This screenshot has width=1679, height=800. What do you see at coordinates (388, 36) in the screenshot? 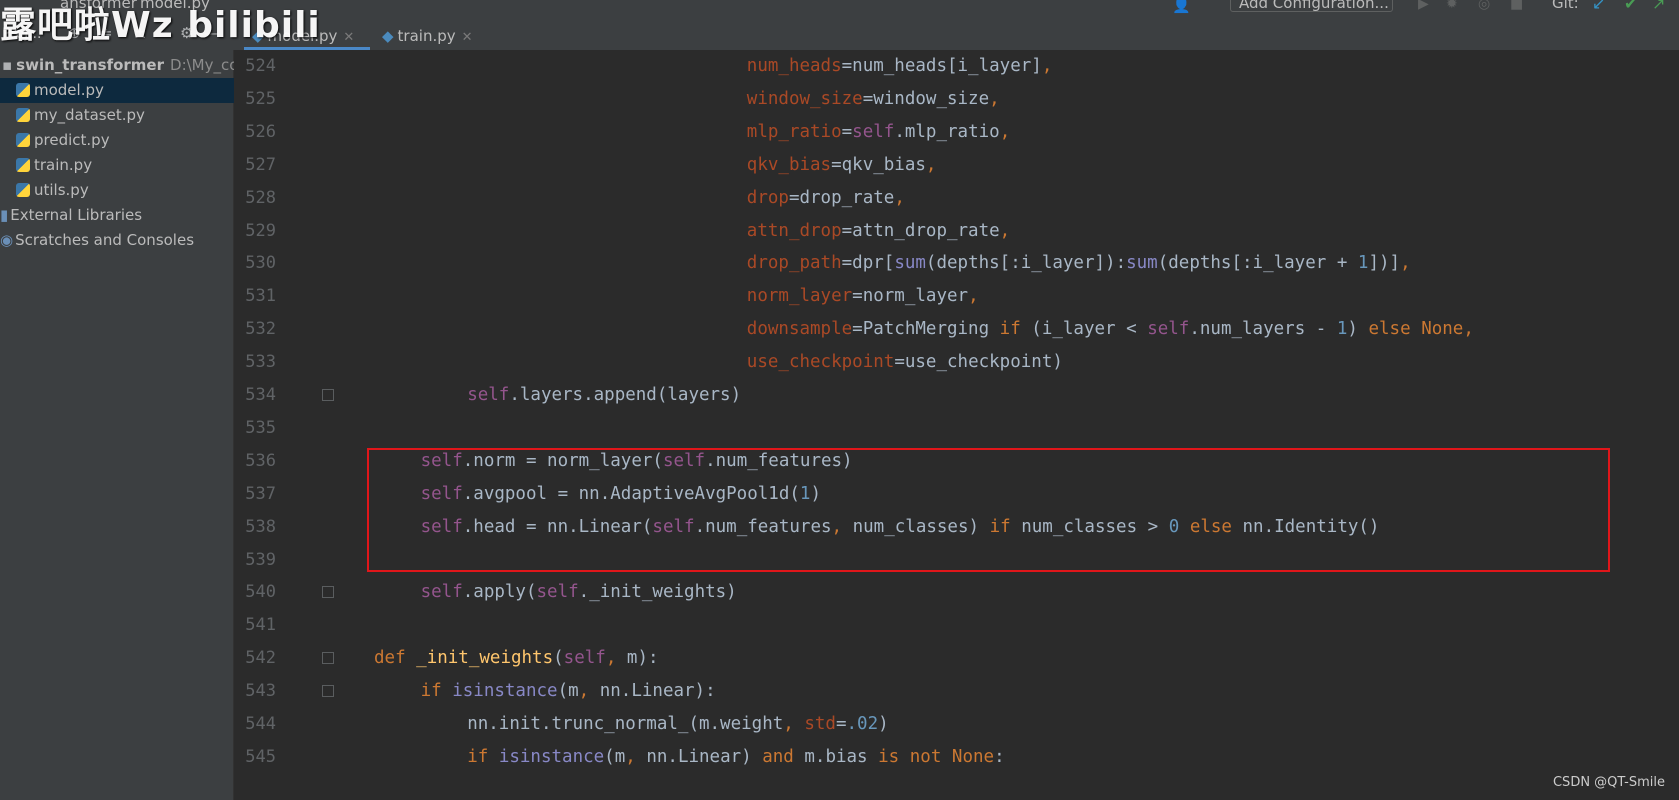
I see `python-file-icon: ◆` at bounding box center [388, 36].